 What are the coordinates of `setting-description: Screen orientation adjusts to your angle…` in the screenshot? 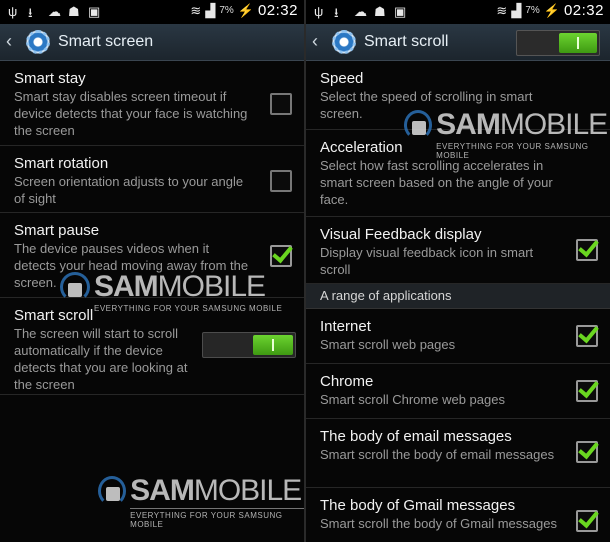 It's located at (129, 190).